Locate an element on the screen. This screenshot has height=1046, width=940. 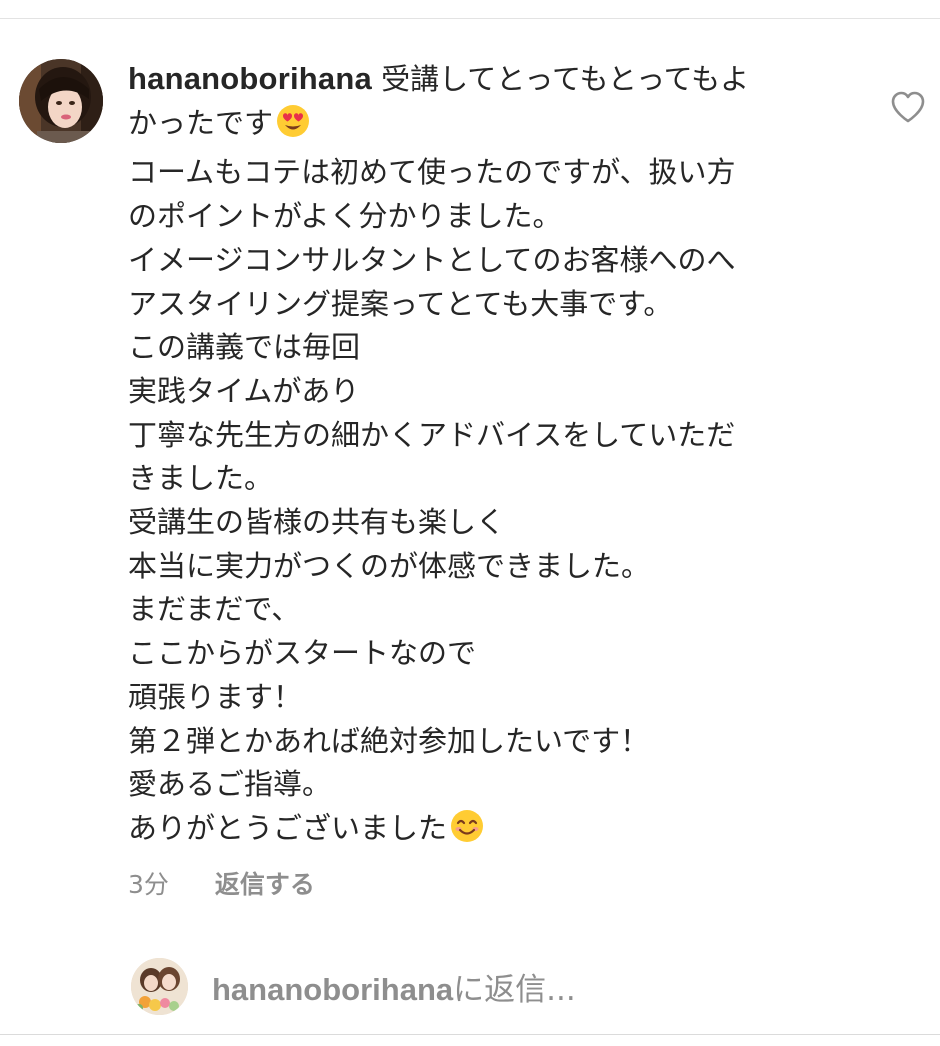
comment-text-line: 受講してとってもとってもよ is located at coordinates (565, 79).